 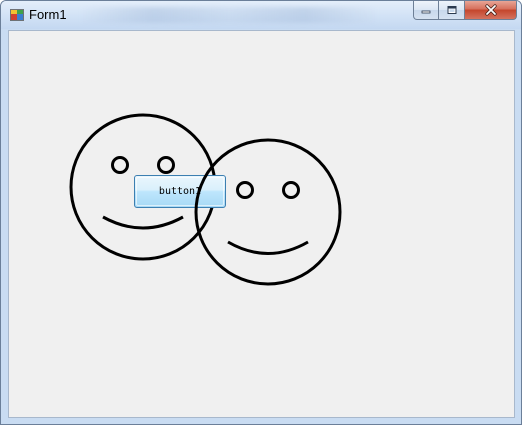 I want to click on button1: button1, so click(x=180, y=191).